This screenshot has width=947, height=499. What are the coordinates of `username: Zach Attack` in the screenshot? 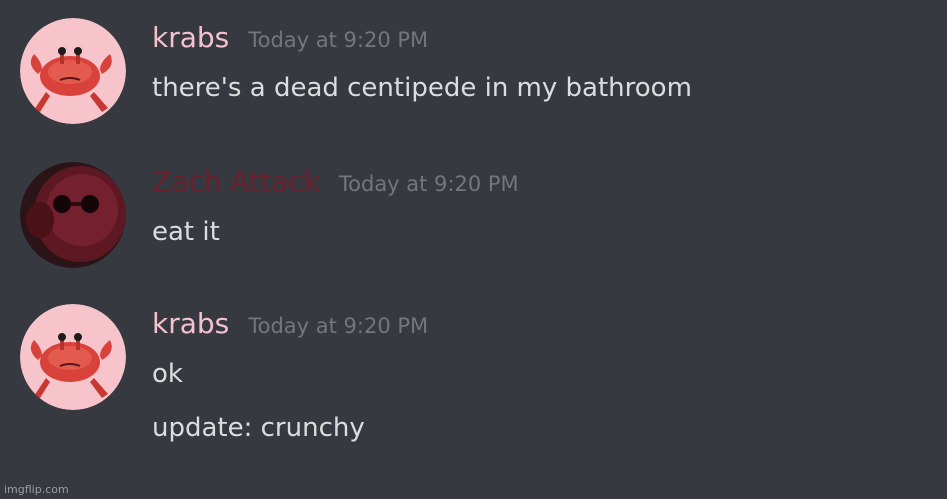 It's located at (236, 182).